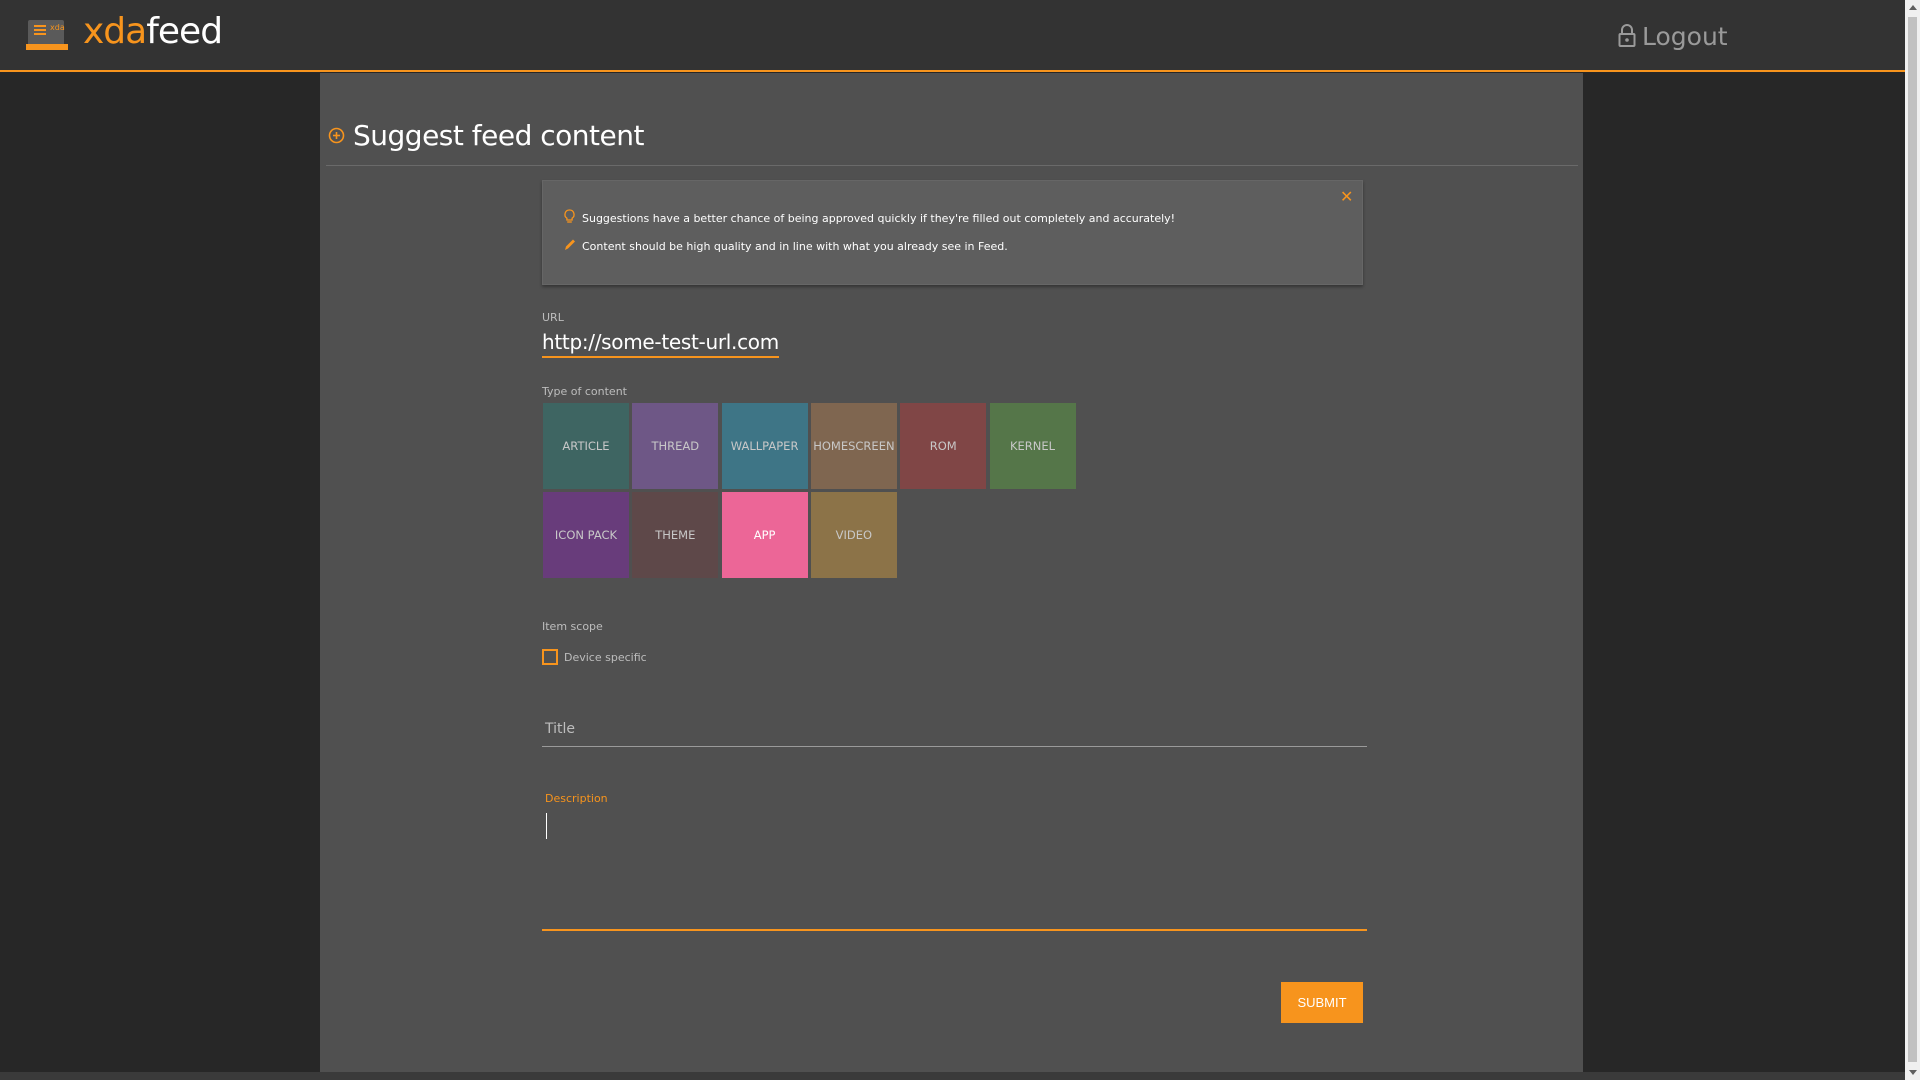 Image resolution: width=1920 pixels, height=1080 pixels. Describe the element at coordinates (1346, 196) in the screenshot. I see `close-icon: ✕` at that location.